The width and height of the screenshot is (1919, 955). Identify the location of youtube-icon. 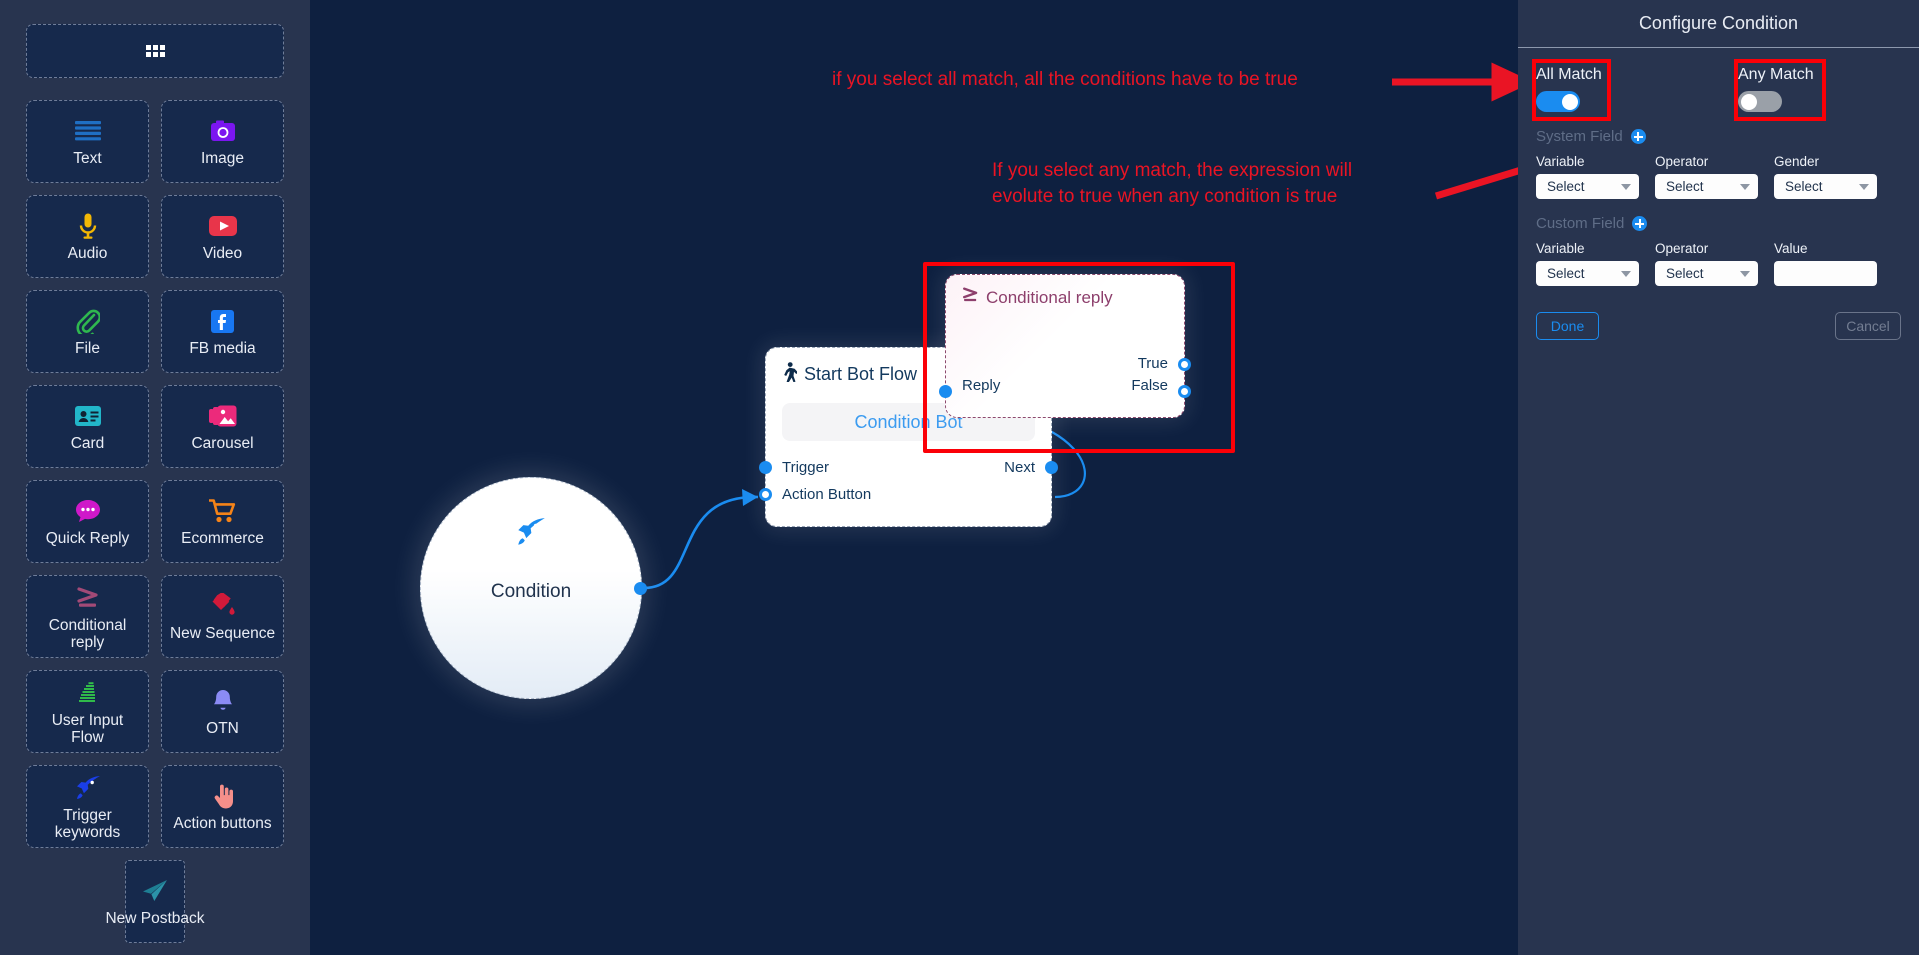
(222, 226).